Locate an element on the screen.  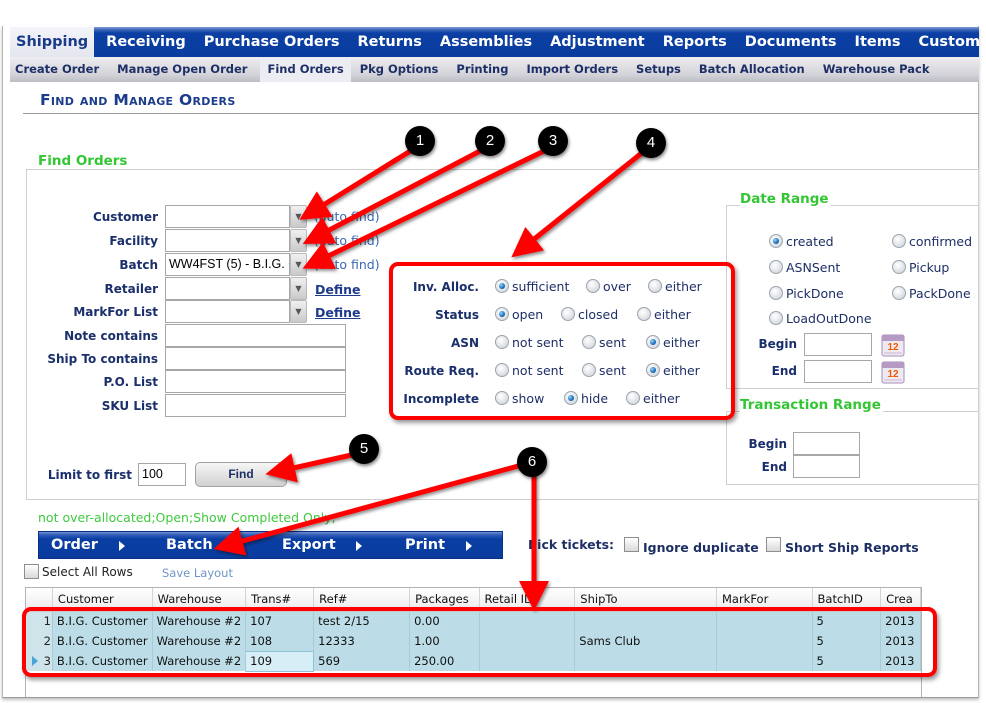
subtab-create-order: Create Order is located at coordinates (59, 69).